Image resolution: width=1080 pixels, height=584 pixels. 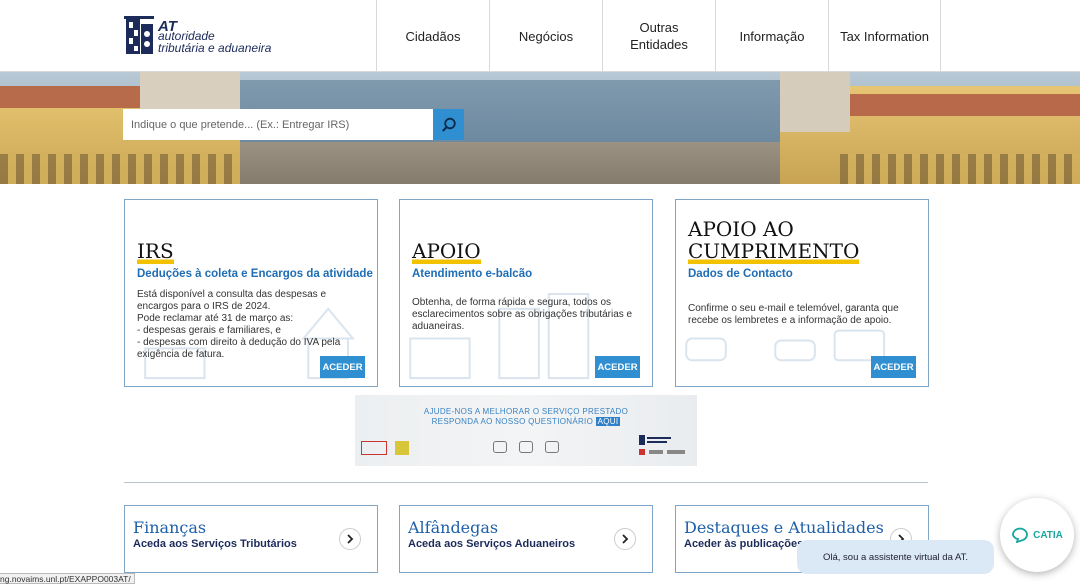 I want to click on card-financas: Finanças Aceda aos Serviços Tributários, so click(x=251, y=539).